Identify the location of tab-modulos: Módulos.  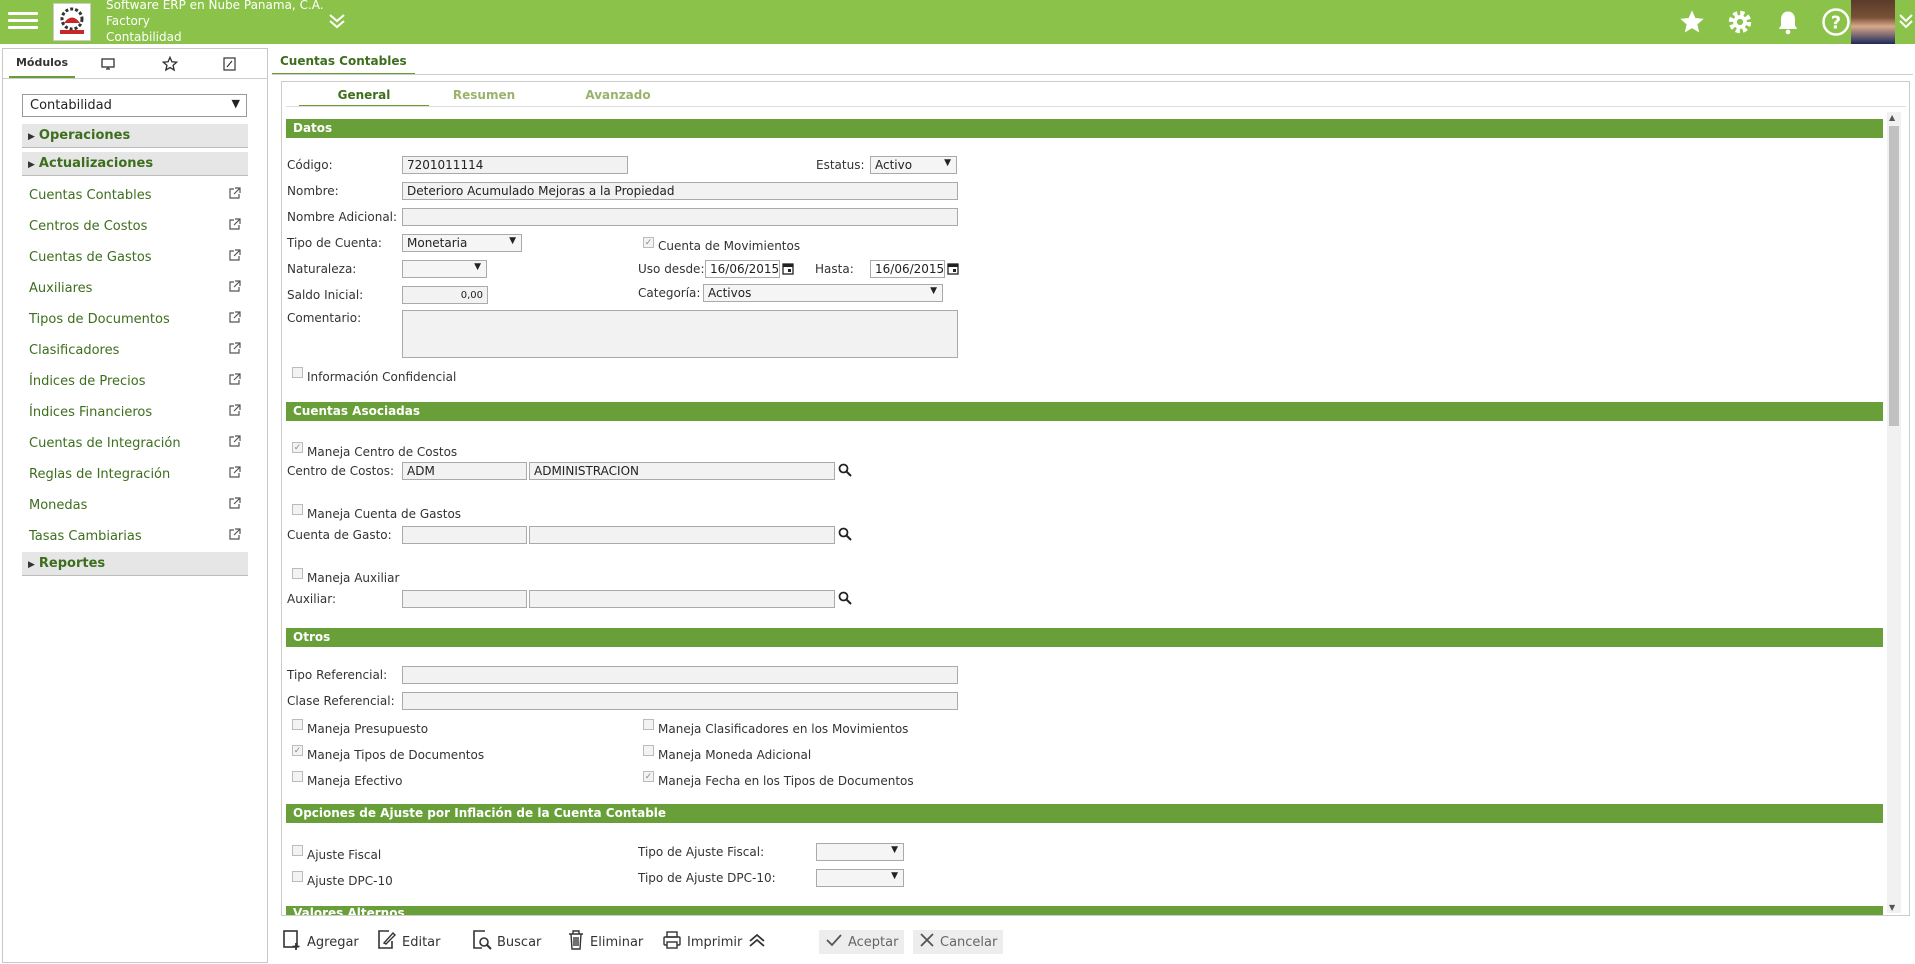
(42, 63).